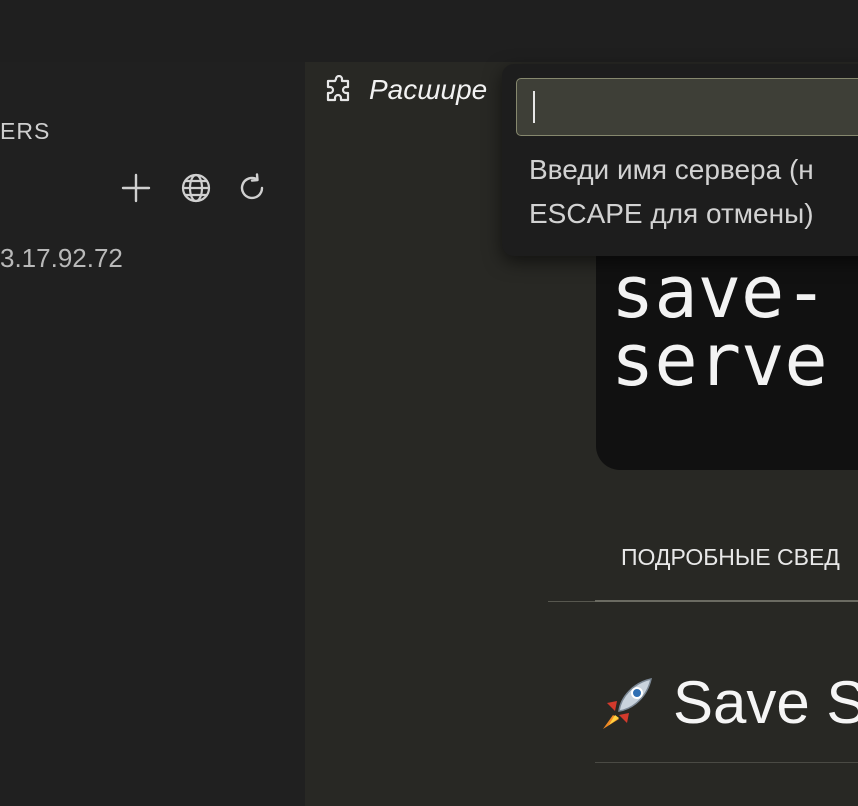  What do you see at coordinates (341, 90) in the screenshot?
I see `extensions-icon` at bounding box center [341, 90].